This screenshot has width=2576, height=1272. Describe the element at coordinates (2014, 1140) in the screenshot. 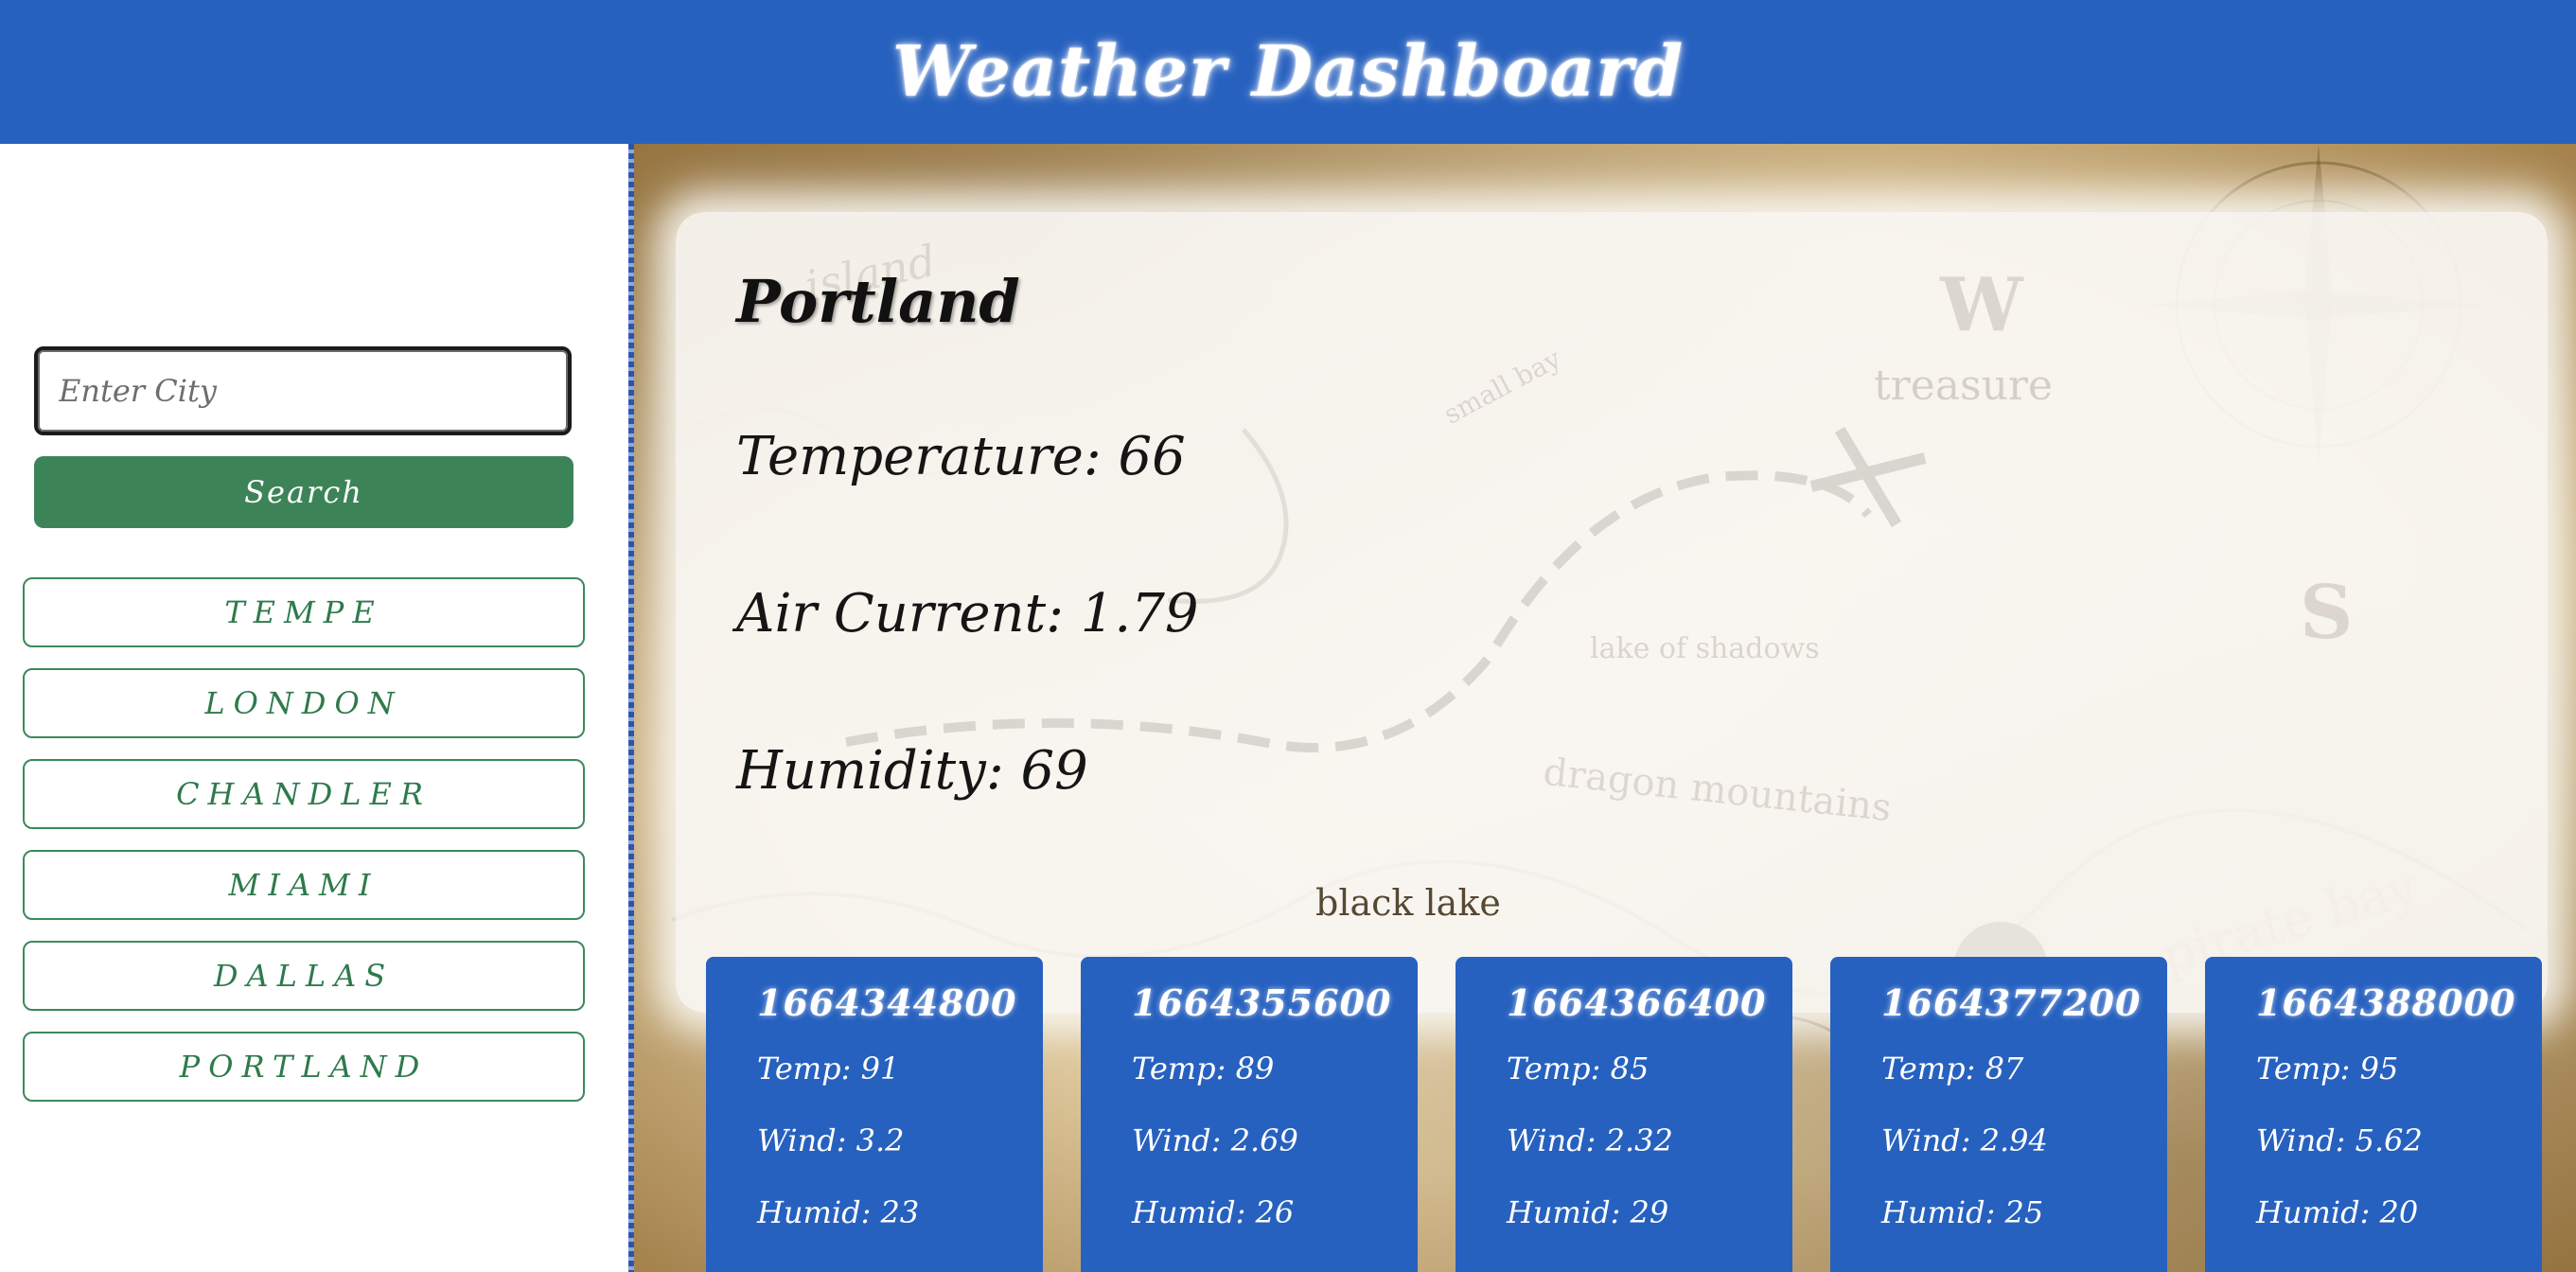

I see `forecast-wind-value: 2.94` at that location.